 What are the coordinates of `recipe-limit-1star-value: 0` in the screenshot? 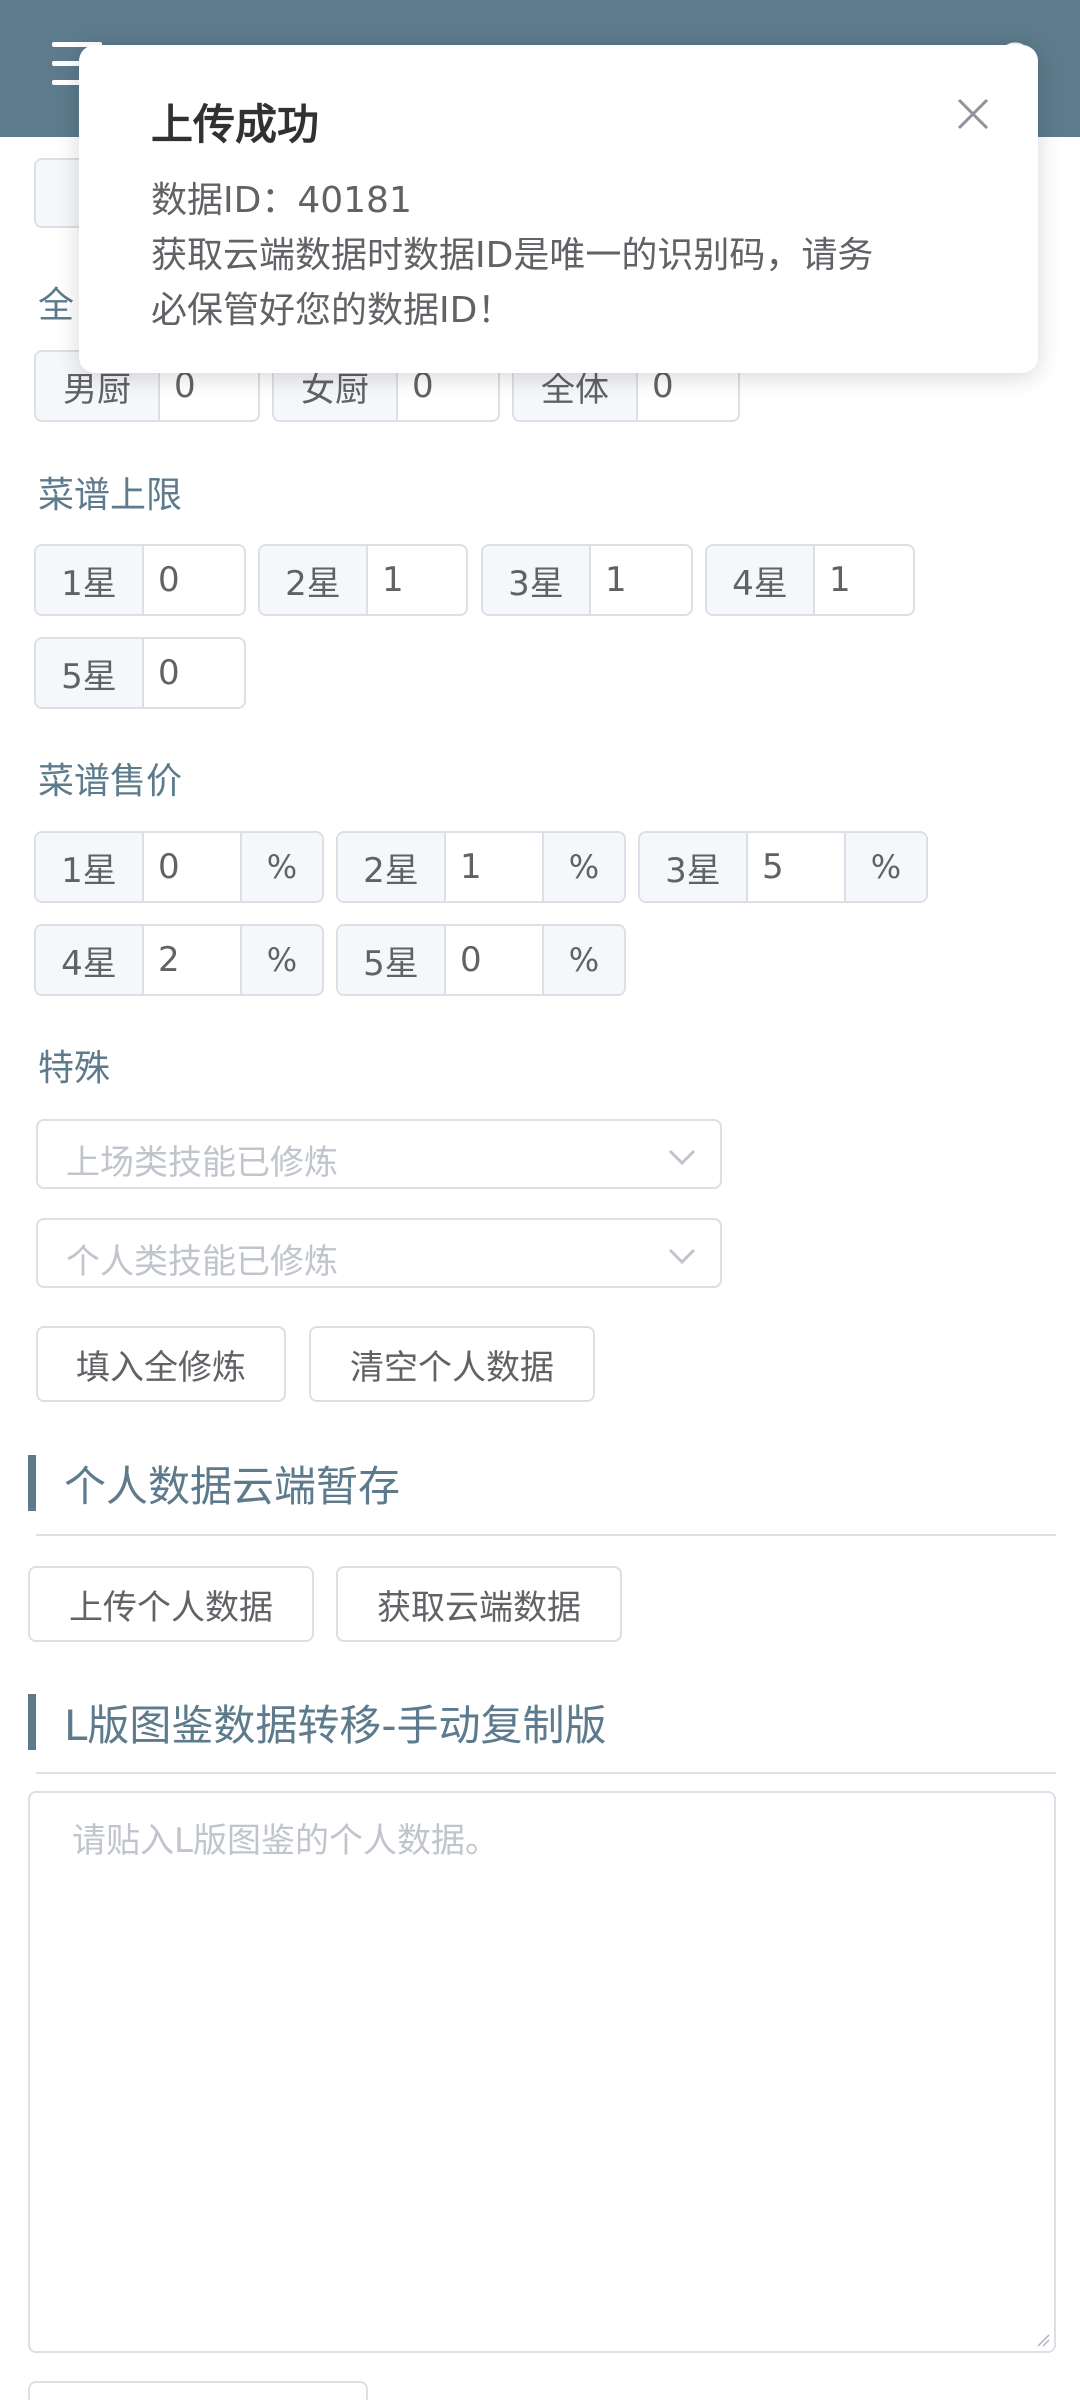 It's located at (194, 580).